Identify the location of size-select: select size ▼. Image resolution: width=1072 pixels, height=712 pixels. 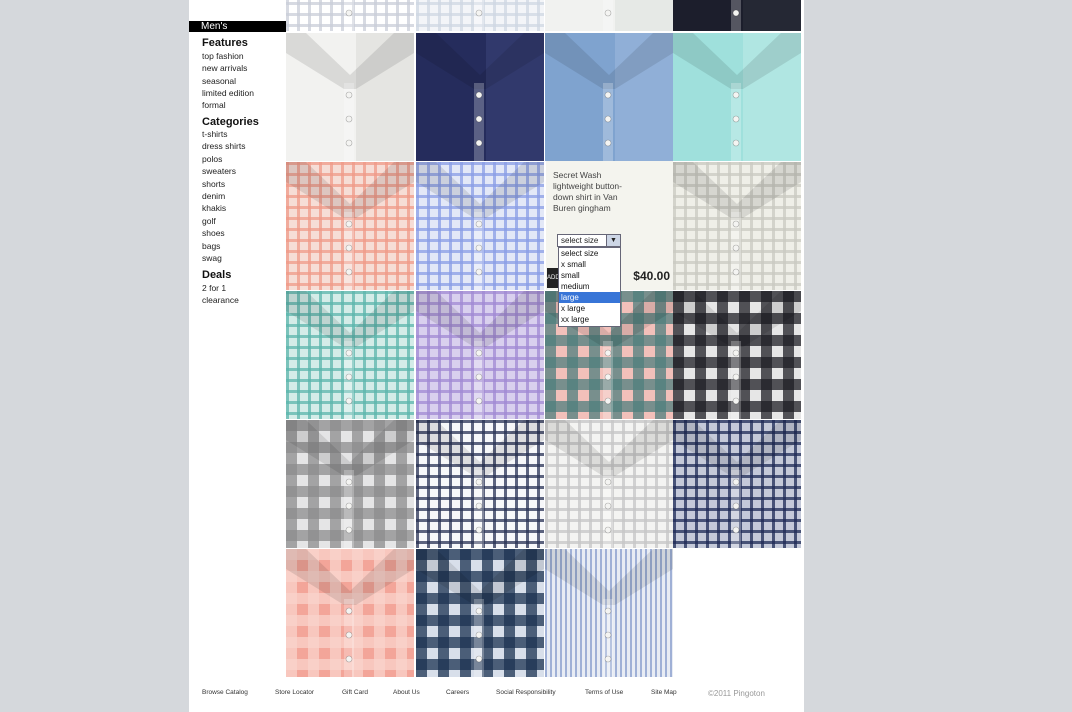
(589, 240).